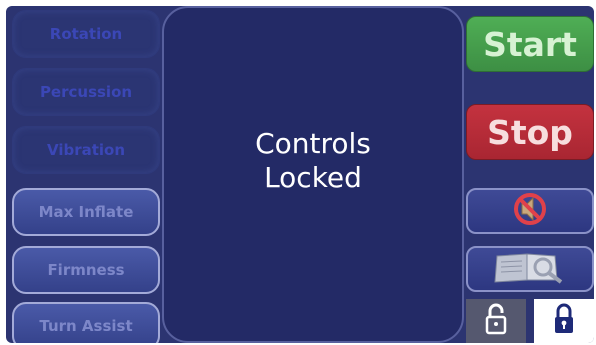 The width and height of the screenshot is (596, 345). Describe the element at coordinates (313, 144) in the screenshot. I see `locked-line-1: Controls` at that location.